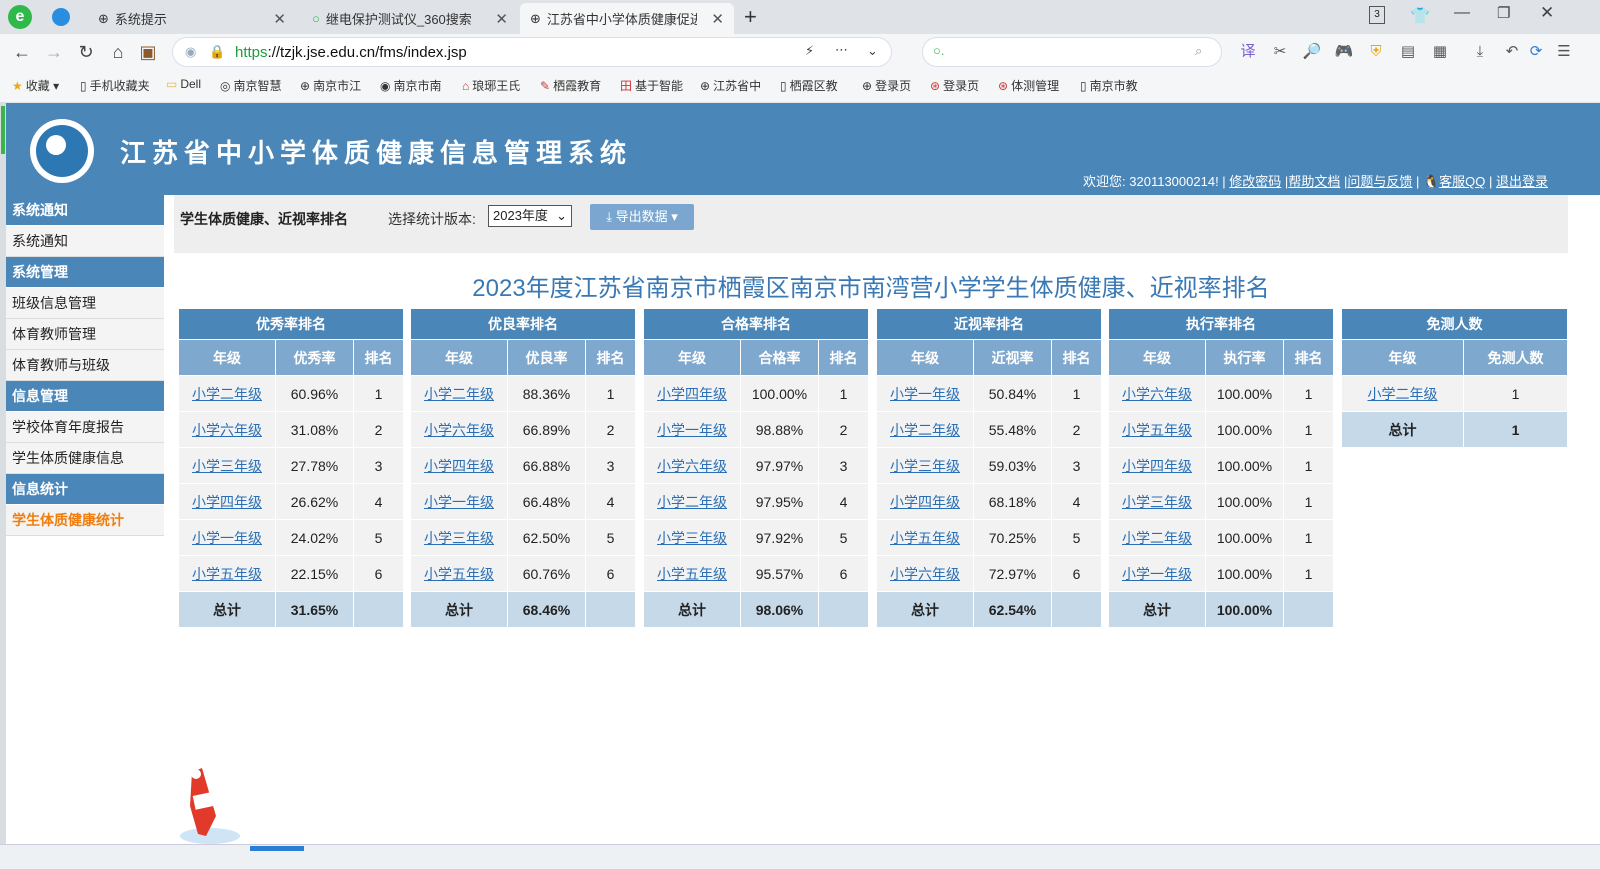 The width and height of the screenshot is (1600, 869). I want to click on tab-count-badge: 3, so click(1377, 15).